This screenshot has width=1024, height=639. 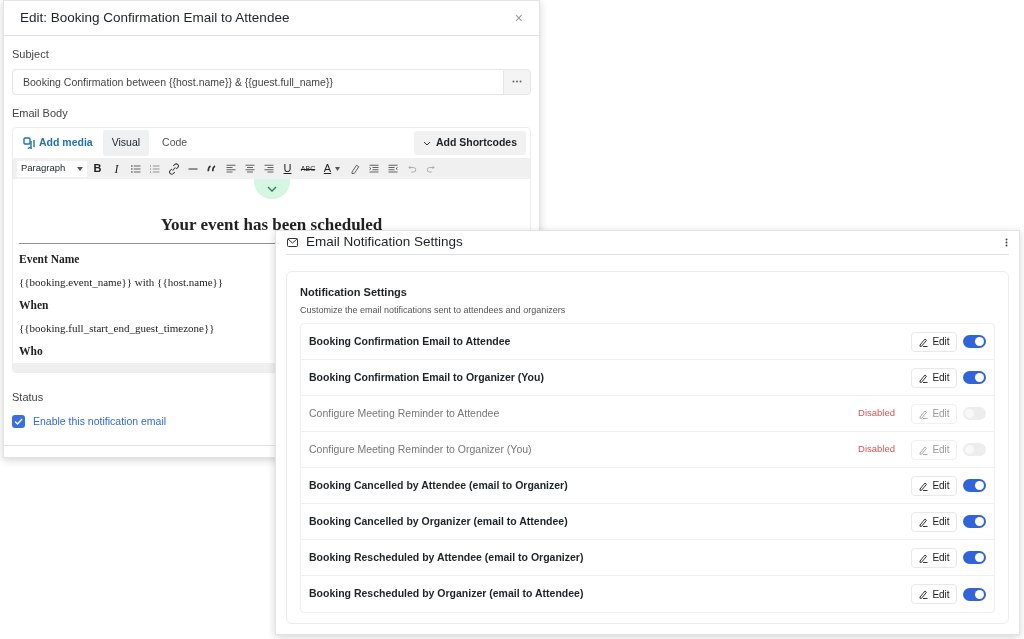 I want to click on add-shortcodes-button: Add Shortcodes, so click(x=469, y=143).